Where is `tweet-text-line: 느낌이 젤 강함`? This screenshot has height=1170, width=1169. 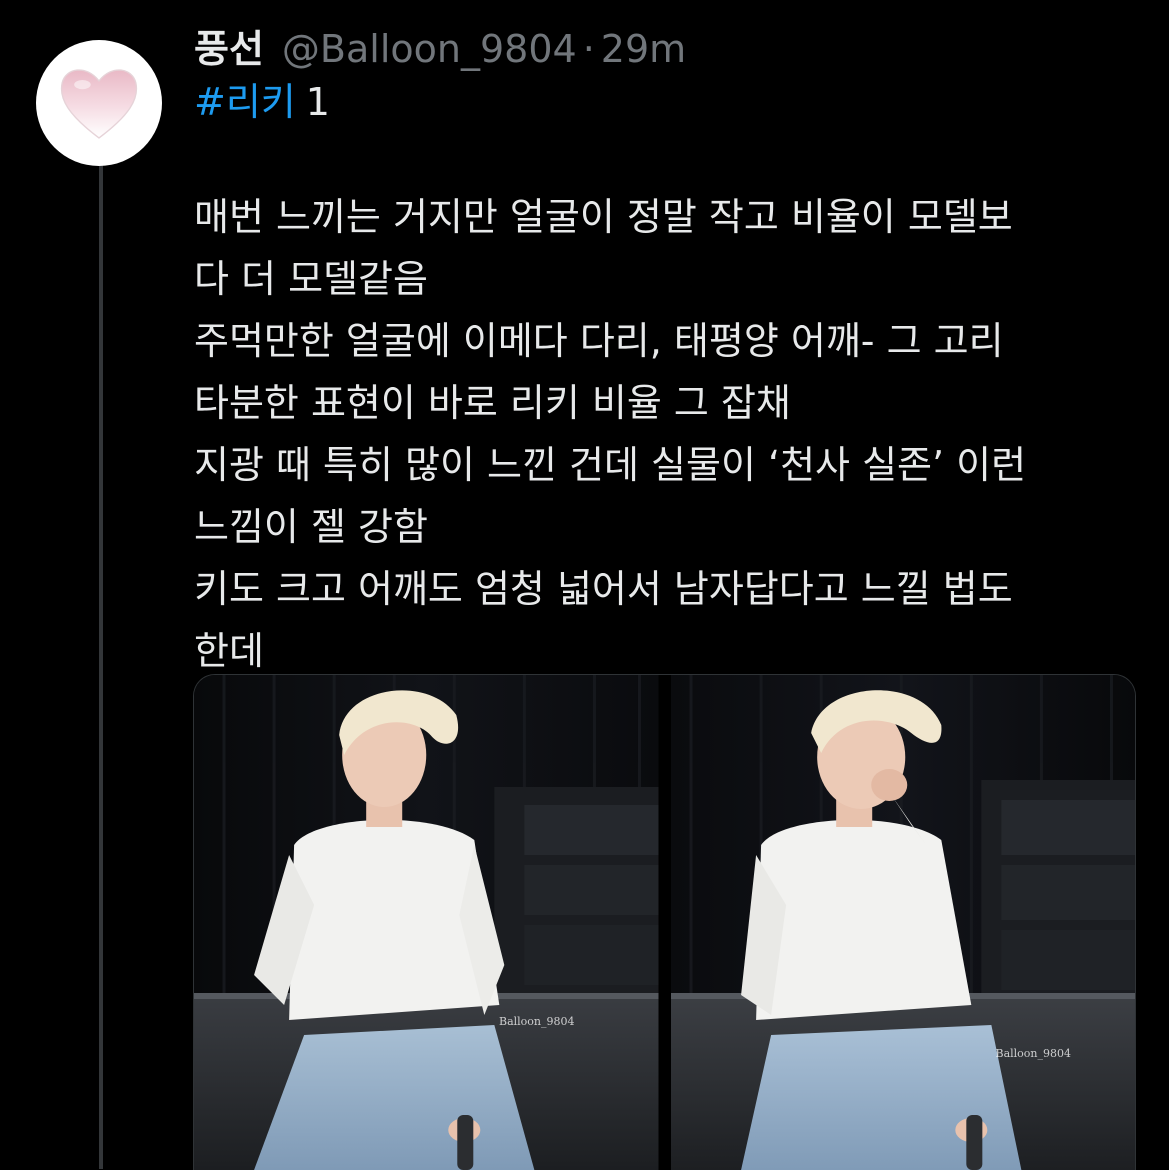 tweet-text-line: 느낌이 젤 강함 is located at coordinates (311, 527).